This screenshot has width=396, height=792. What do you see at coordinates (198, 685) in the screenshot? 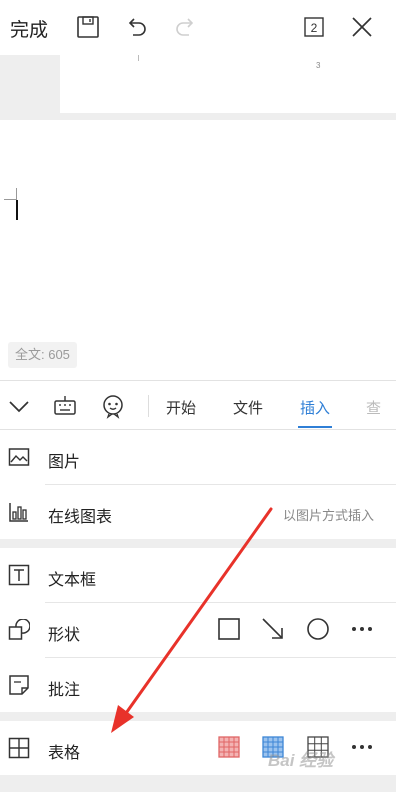
I see `insert-comment-item: 批注` at bounding box center [198, 685].